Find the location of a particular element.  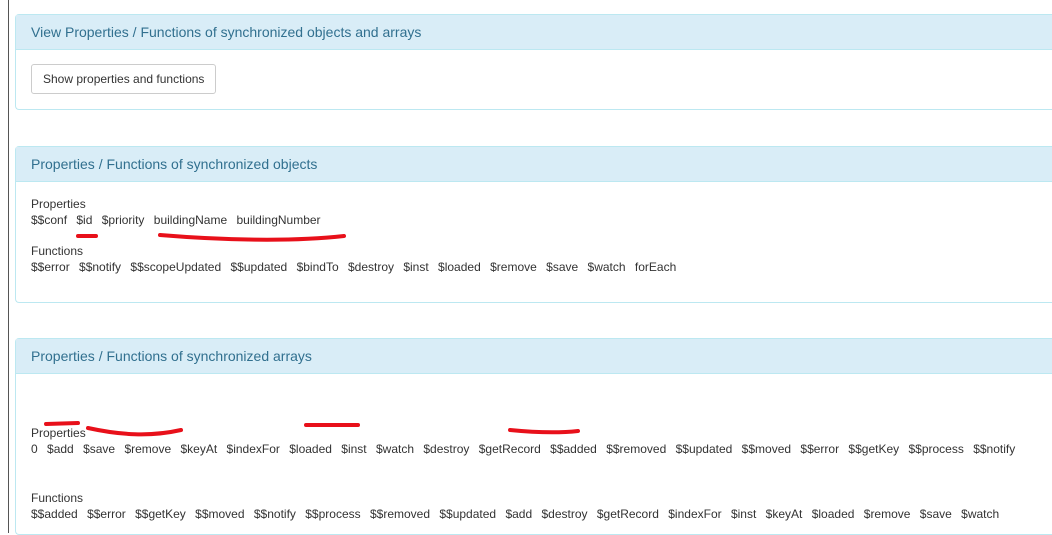

property-item: $$added is located at coordinates (573, 449).